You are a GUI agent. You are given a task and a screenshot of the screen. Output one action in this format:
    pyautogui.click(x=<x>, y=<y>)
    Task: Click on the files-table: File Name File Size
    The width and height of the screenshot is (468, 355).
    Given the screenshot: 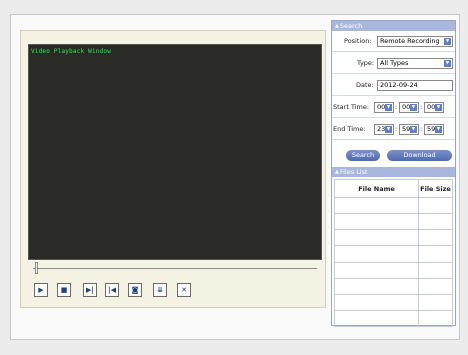 What is the action you would take?
    pyautogui.click(x=393, y=253)
    